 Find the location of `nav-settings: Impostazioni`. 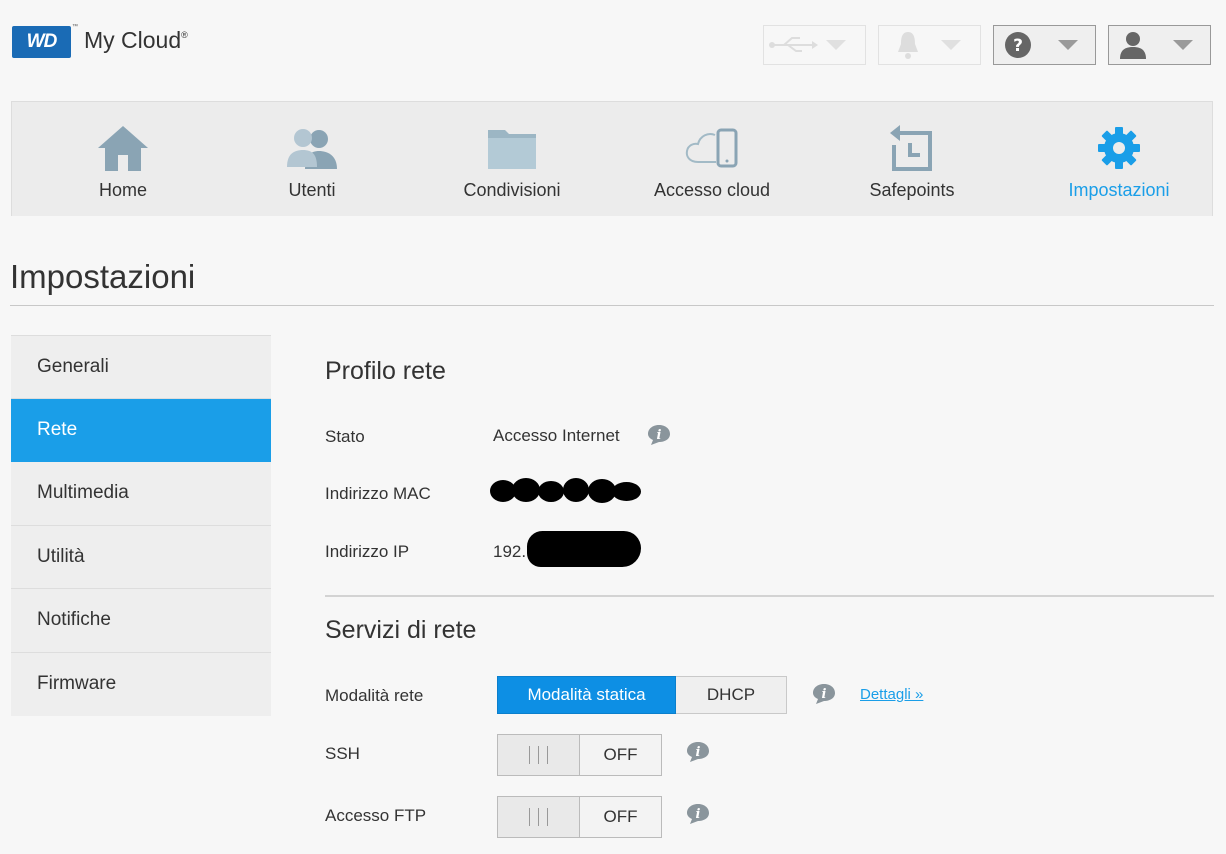

nav-settings: Impostazioni is located at coordinates (1119, 159).